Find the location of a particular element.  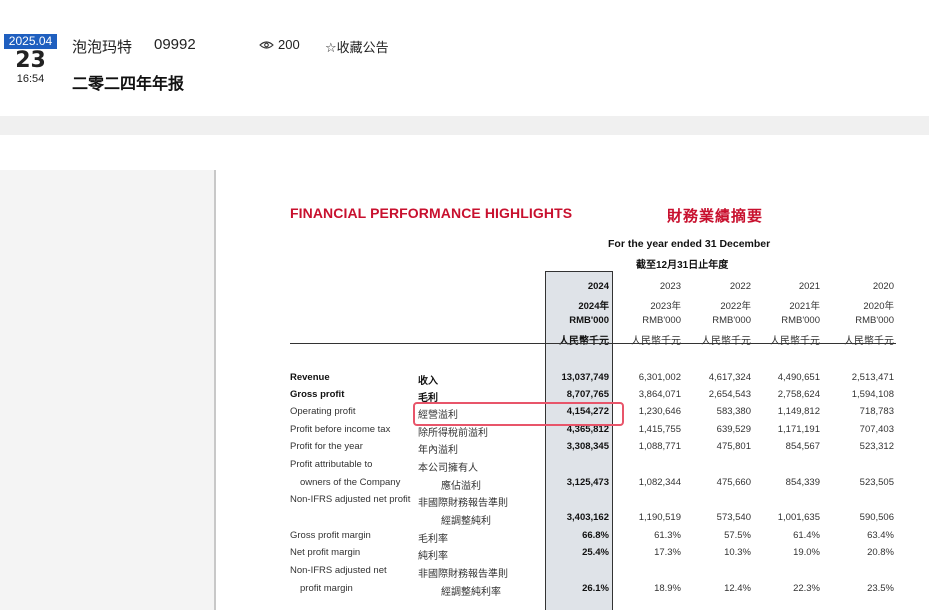

table-cell: 4,490,651 is located at coordinates (798, 377).